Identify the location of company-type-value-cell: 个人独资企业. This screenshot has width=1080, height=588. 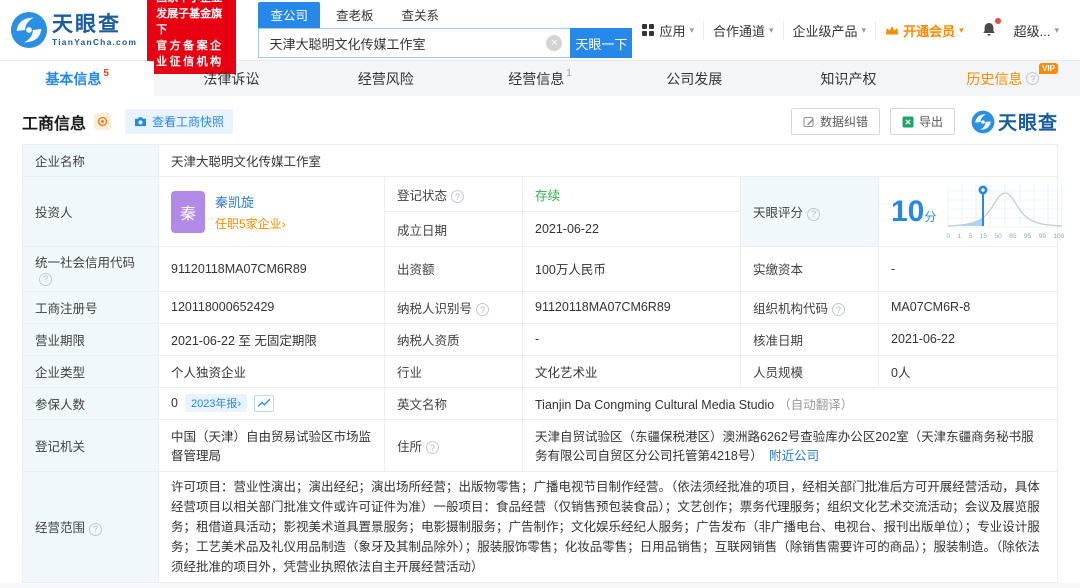
(271, 371).